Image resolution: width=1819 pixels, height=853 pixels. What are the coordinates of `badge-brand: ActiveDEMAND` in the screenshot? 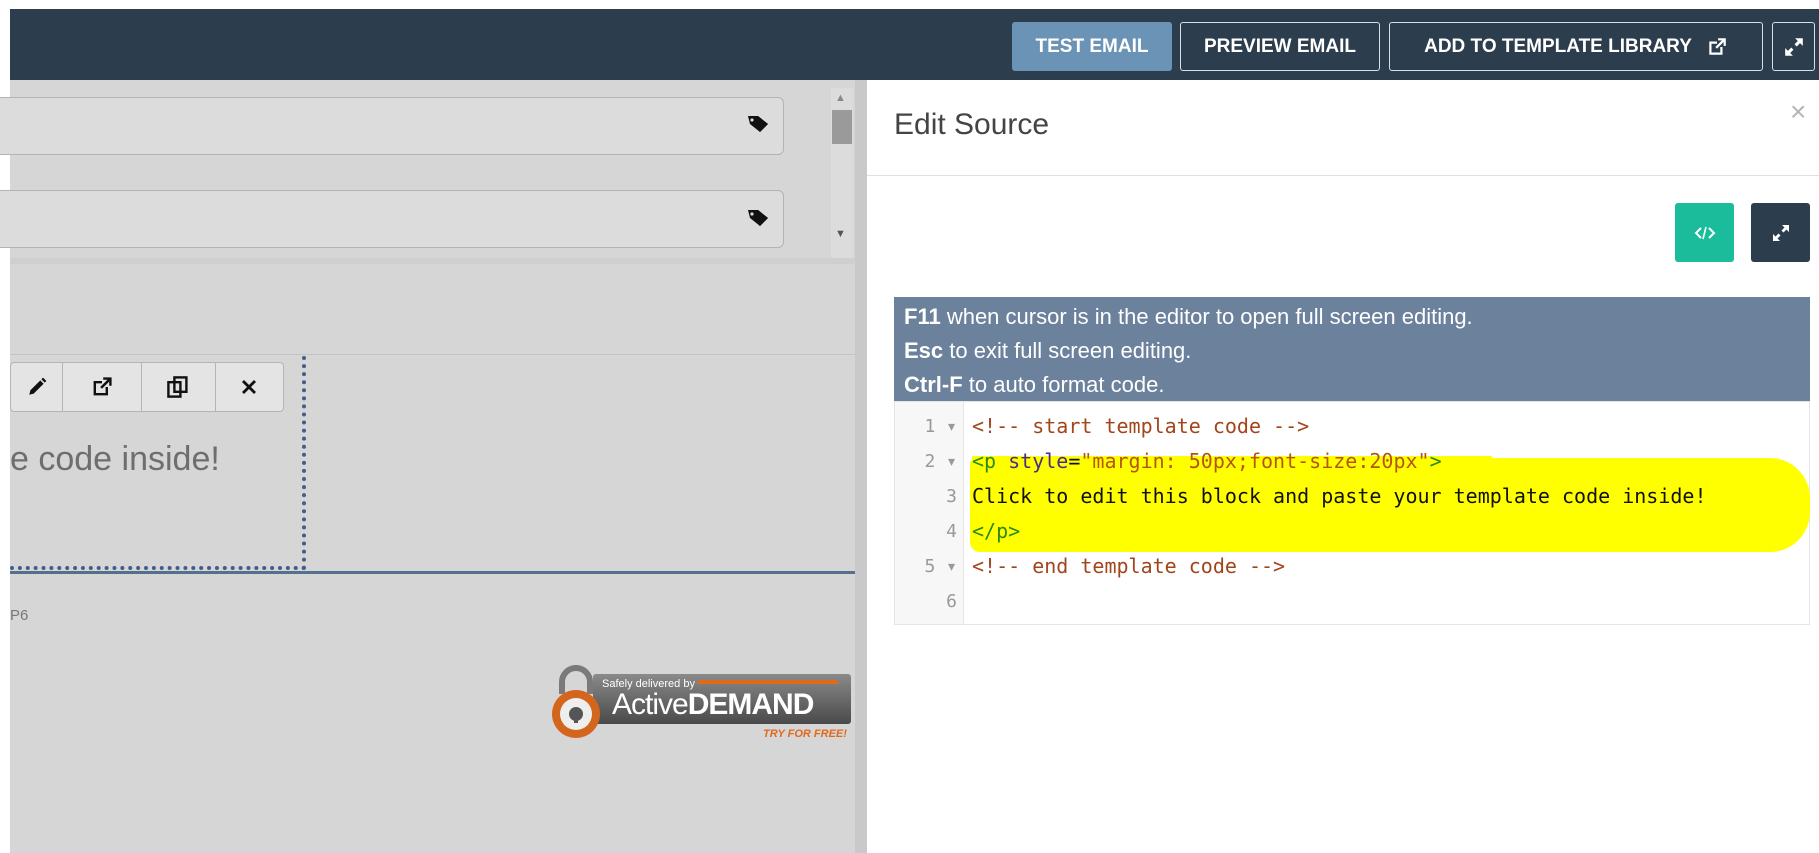 It's located at (713, 705).